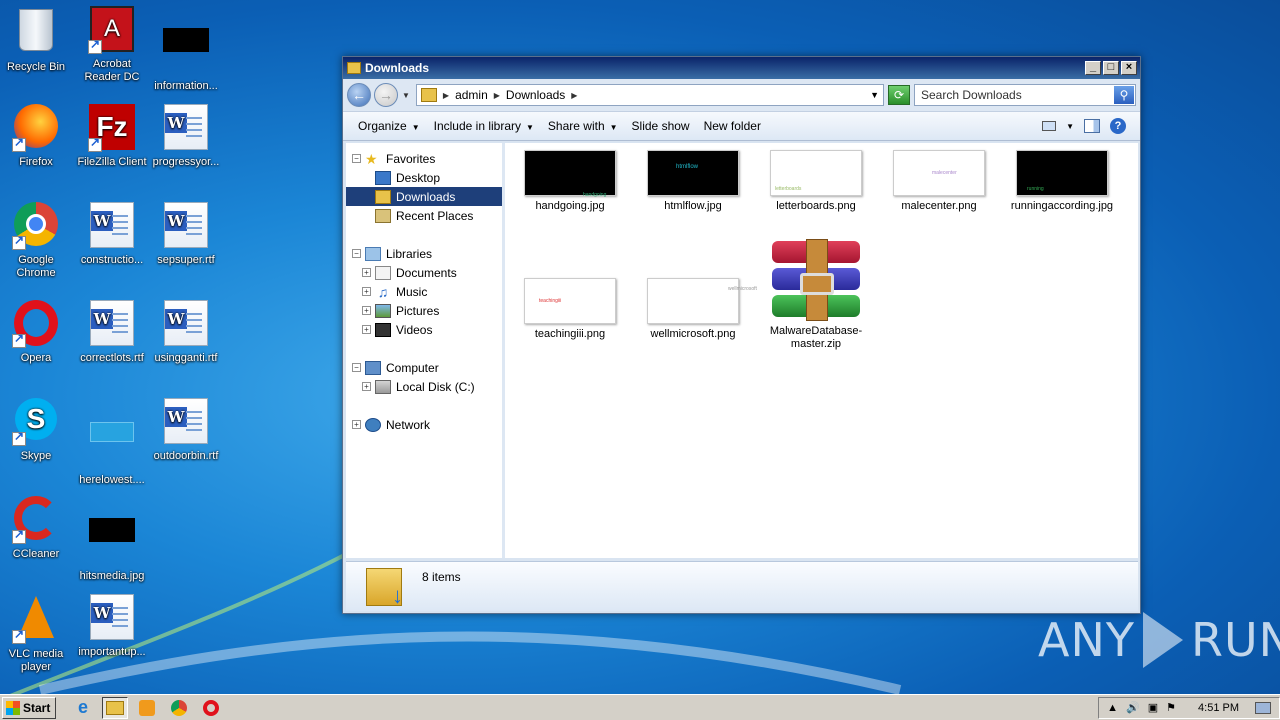 This screenshot has height=720, width=1280. What do you see at coordinates (383, 272) in the screenshot?
I see `documents-icon` at bounding box center [383, 272].